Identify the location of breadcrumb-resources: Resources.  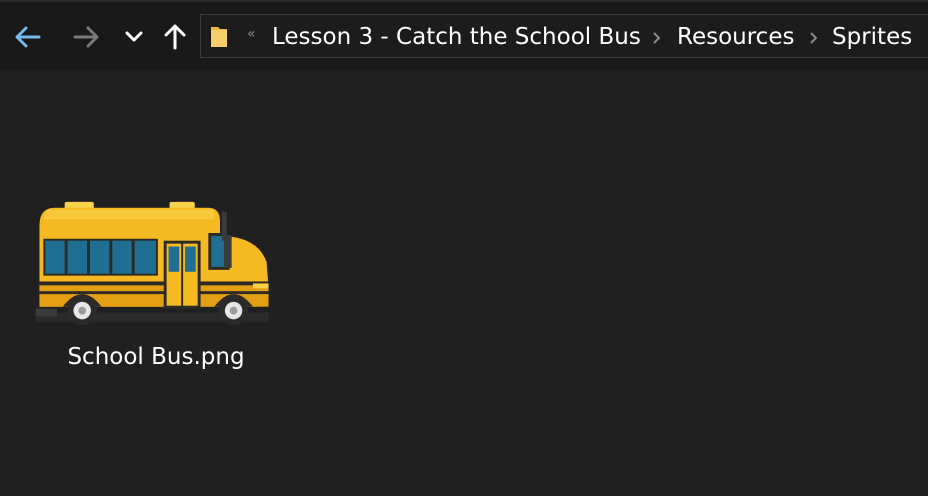
(735, 37).